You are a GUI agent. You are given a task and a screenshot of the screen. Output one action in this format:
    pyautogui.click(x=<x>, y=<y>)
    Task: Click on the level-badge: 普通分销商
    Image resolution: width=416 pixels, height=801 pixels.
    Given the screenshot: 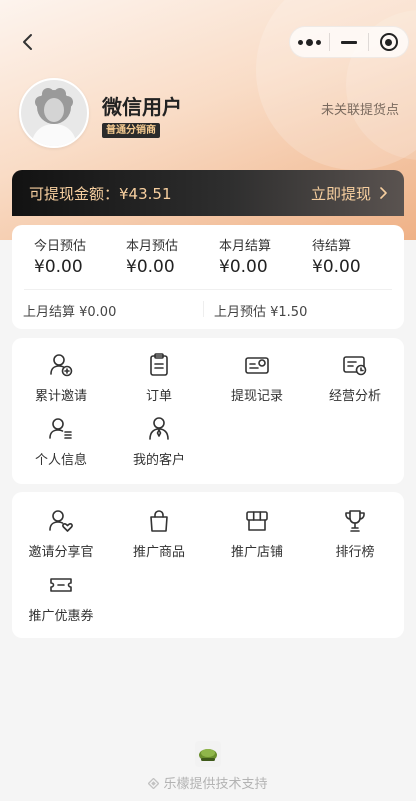 What is the action you would take?
    pyautogui.click(x=131, y=130)
    